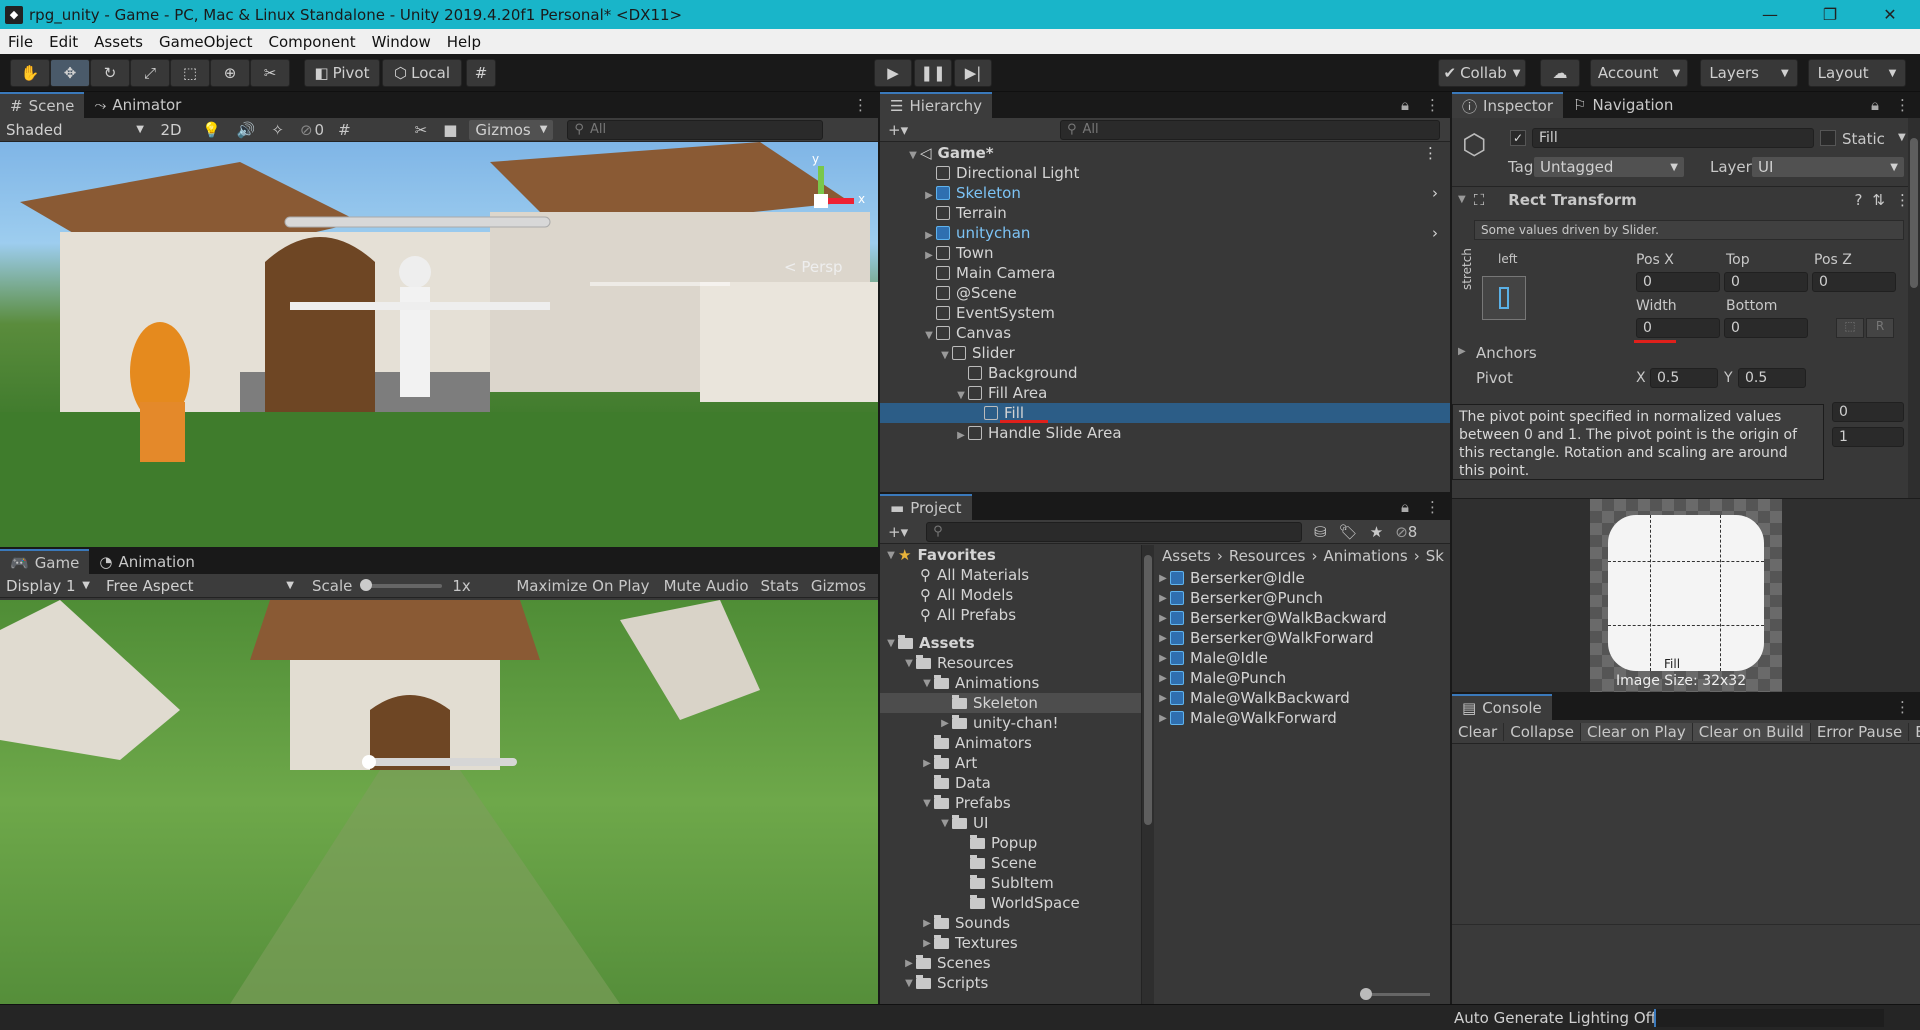 The image size is (1920, 1030). Describe the element at coordinates (1165, 193) in the screenshot. I see `hierarchy-row: ▶ Skeleton ›` at that location.